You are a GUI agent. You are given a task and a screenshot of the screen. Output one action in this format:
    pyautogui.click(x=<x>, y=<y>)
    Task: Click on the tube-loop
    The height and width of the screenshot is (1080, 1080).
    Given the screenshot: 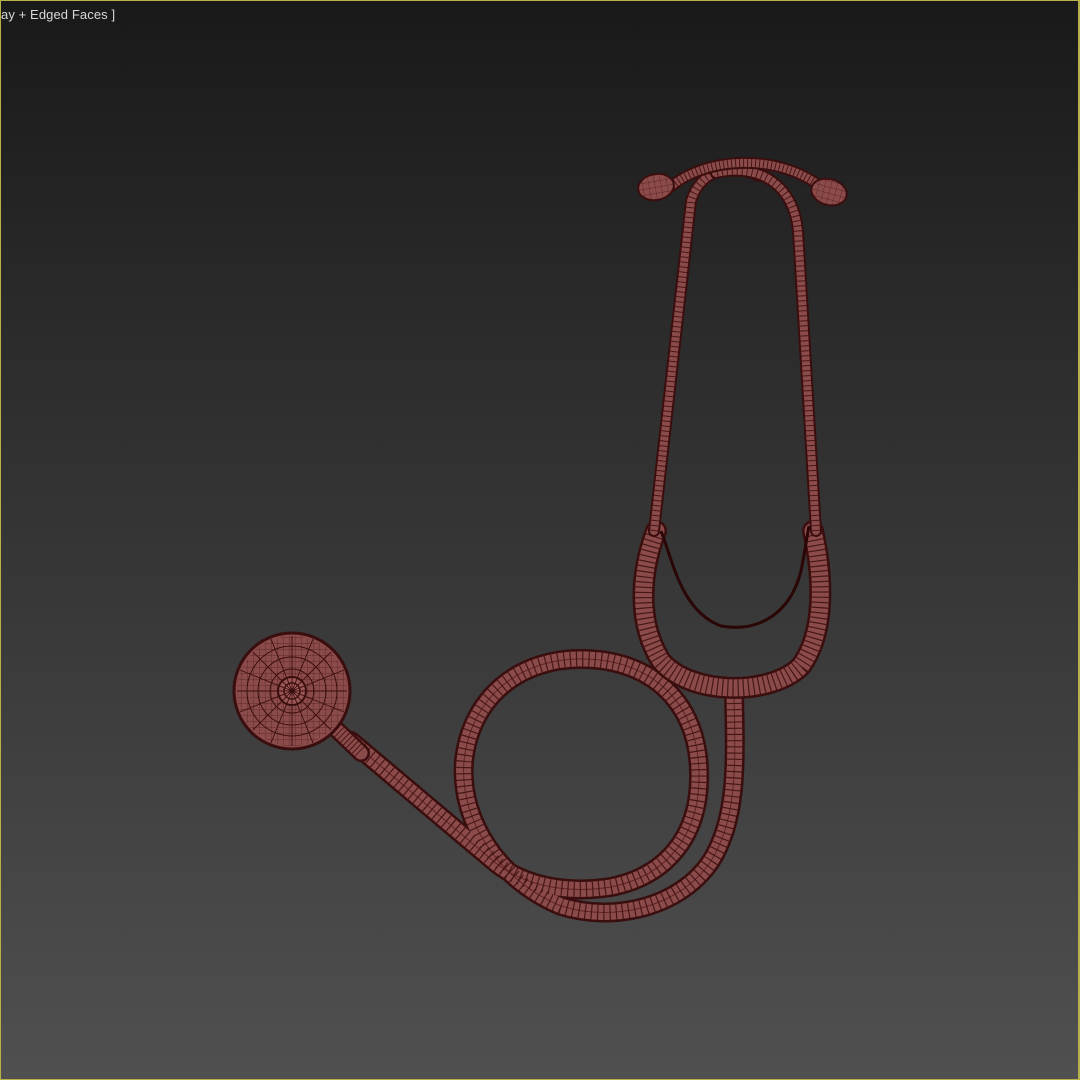 What is the action you would take?
    pyautogui.click(x=543, y=785)
    